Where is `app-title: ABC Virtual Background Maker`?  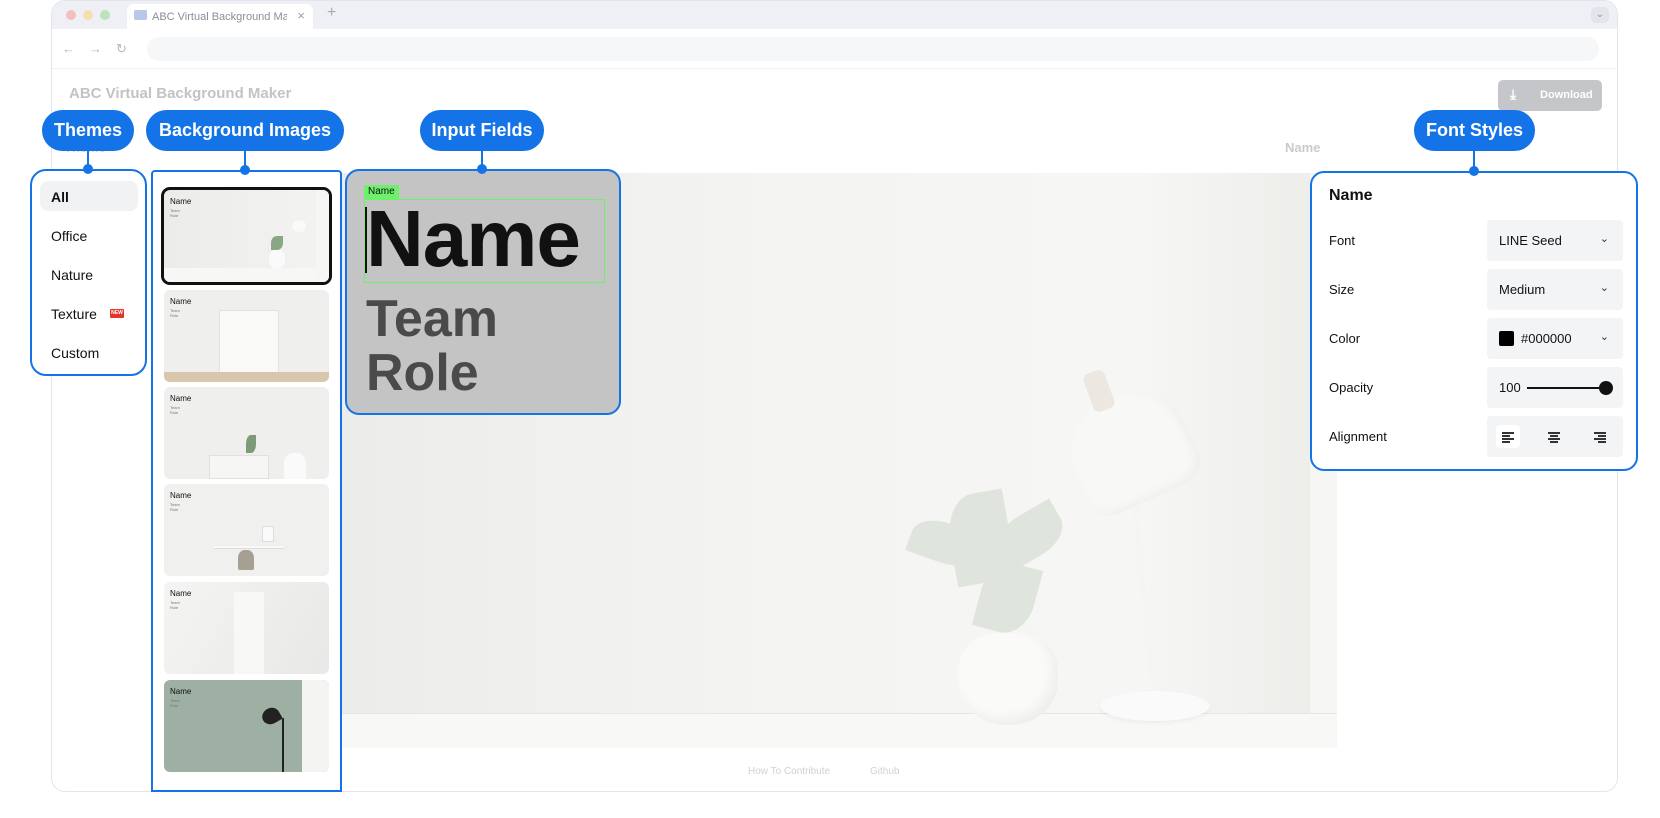 app-title: ABC Virtual Background Maker is located at coordinates (180, 93).